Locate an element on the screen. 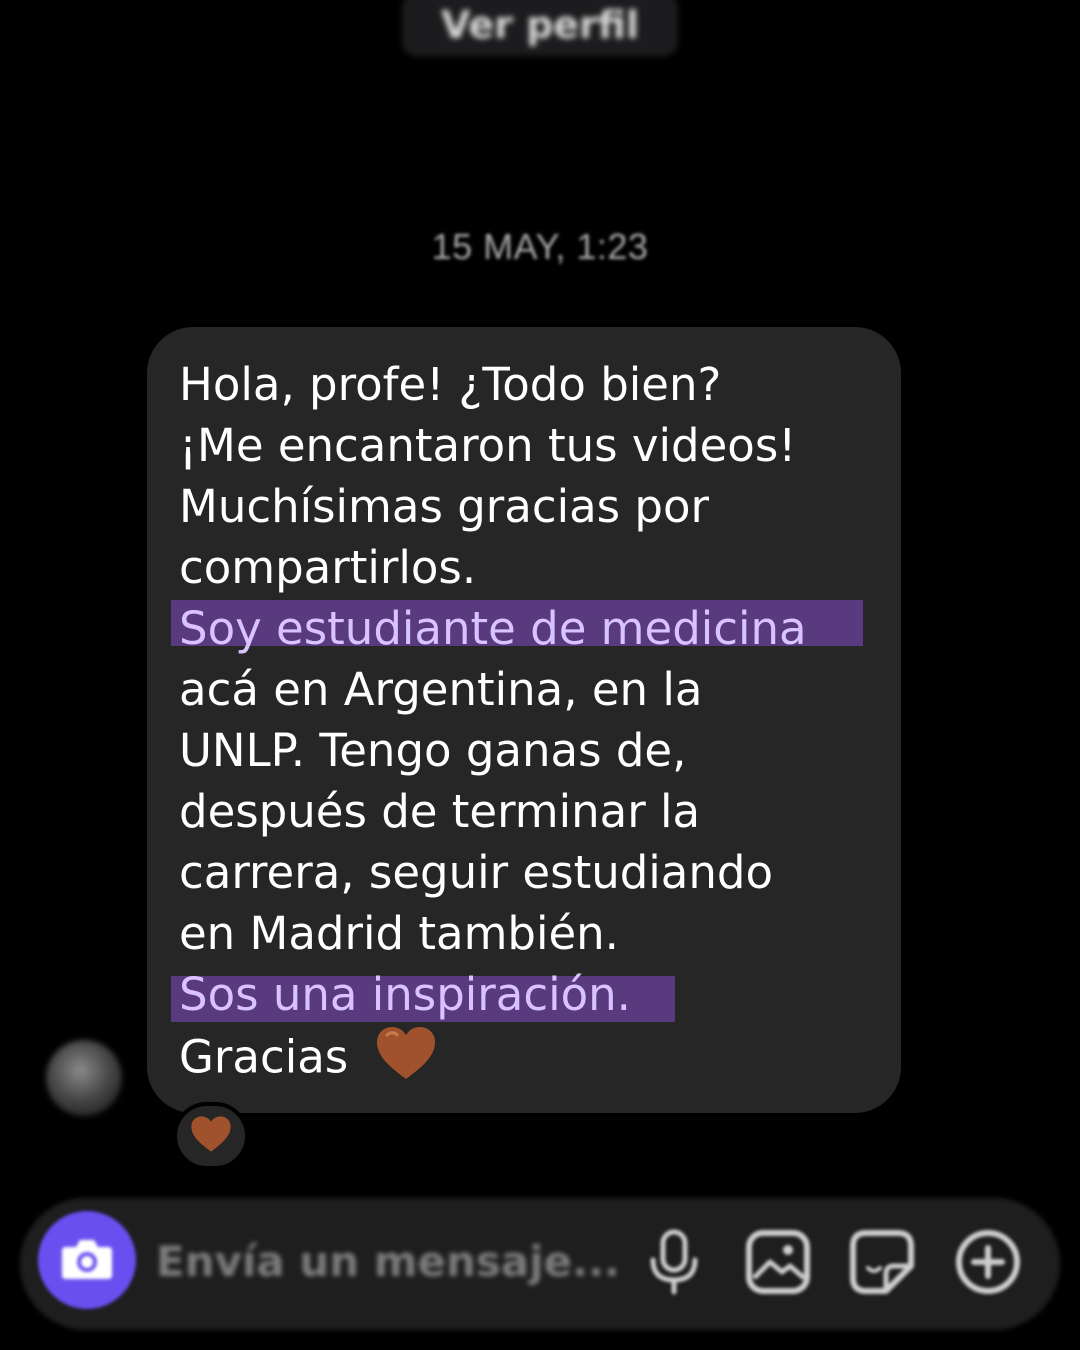 This screenshot has height=1350, width=1080. view-profile-button: Ver perfil is located at coordinates (540, 28).